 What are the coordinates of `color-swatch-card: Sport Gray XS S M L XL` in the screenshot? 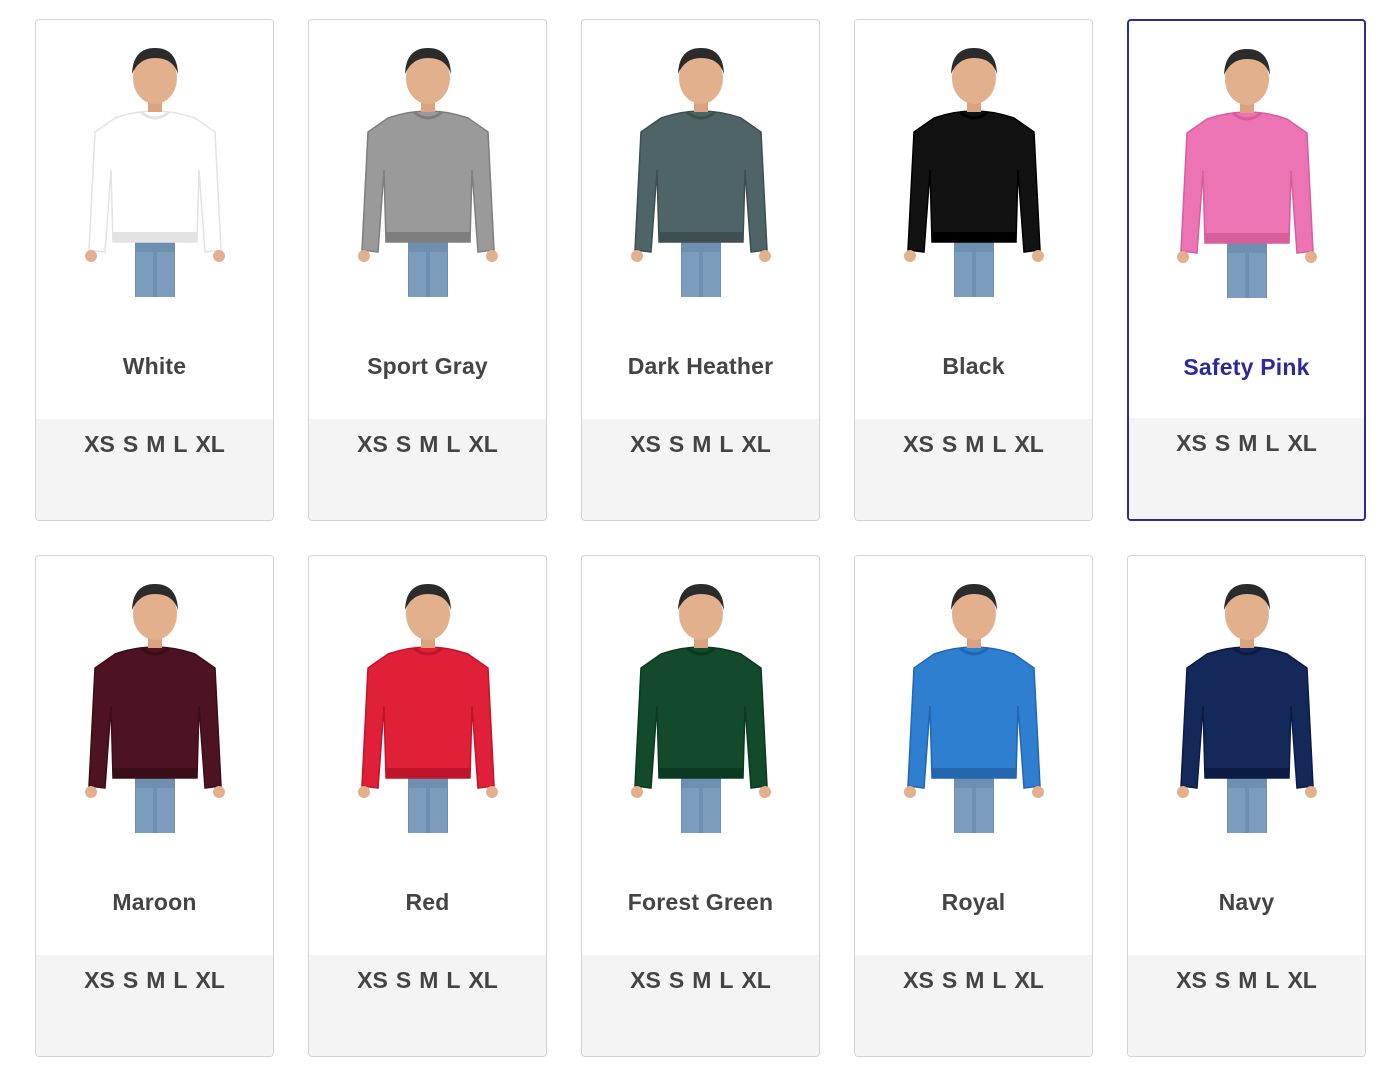 It's located at (427, 270).